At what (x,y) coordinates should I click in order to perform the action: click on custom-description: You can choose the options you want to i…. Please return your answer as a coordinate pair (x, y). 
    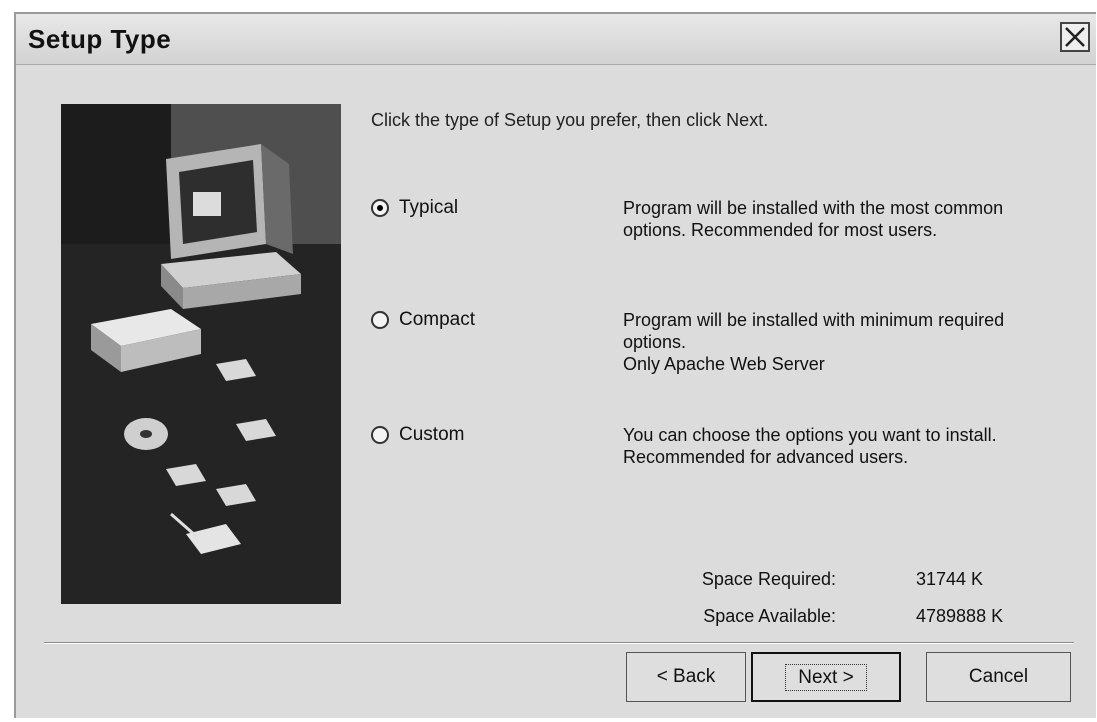
    Looking at the image, I should click on (810, 446).